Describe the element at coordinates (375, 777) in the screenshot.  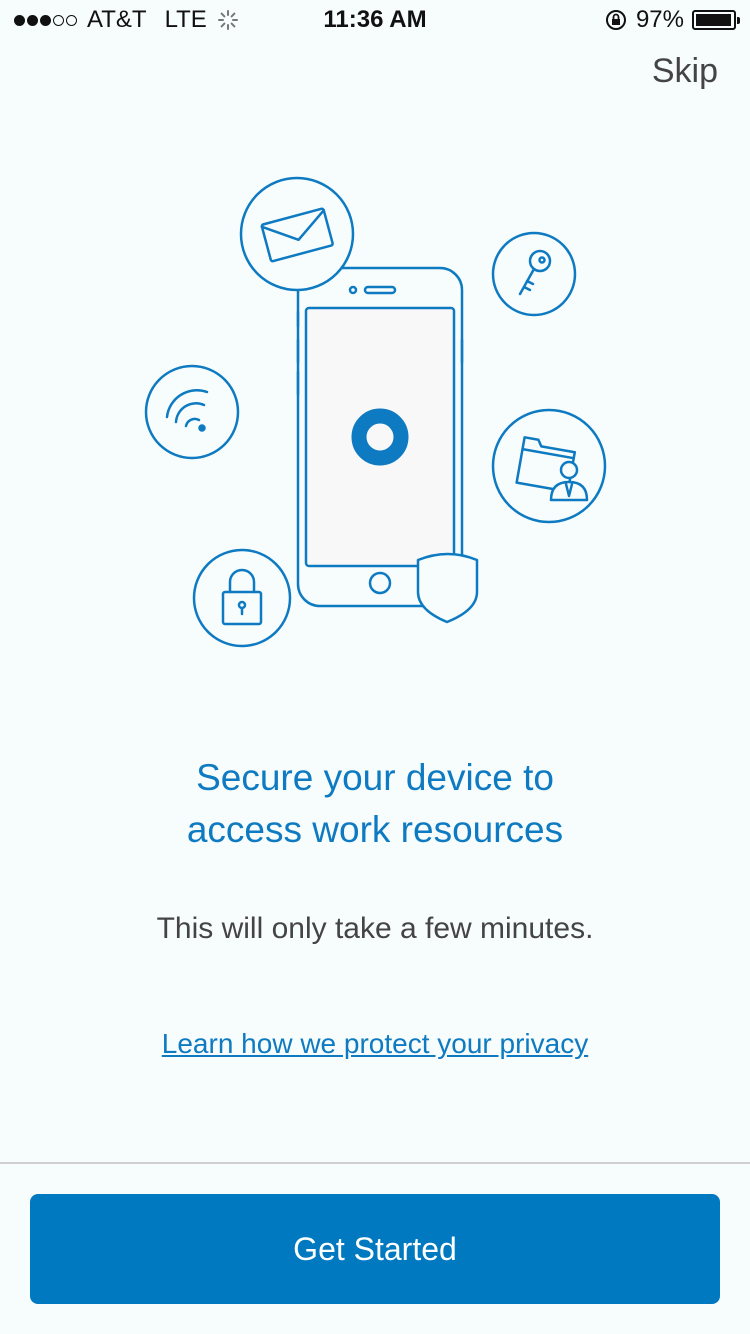
I see `headline-line-1: Secure your device to` at that location.